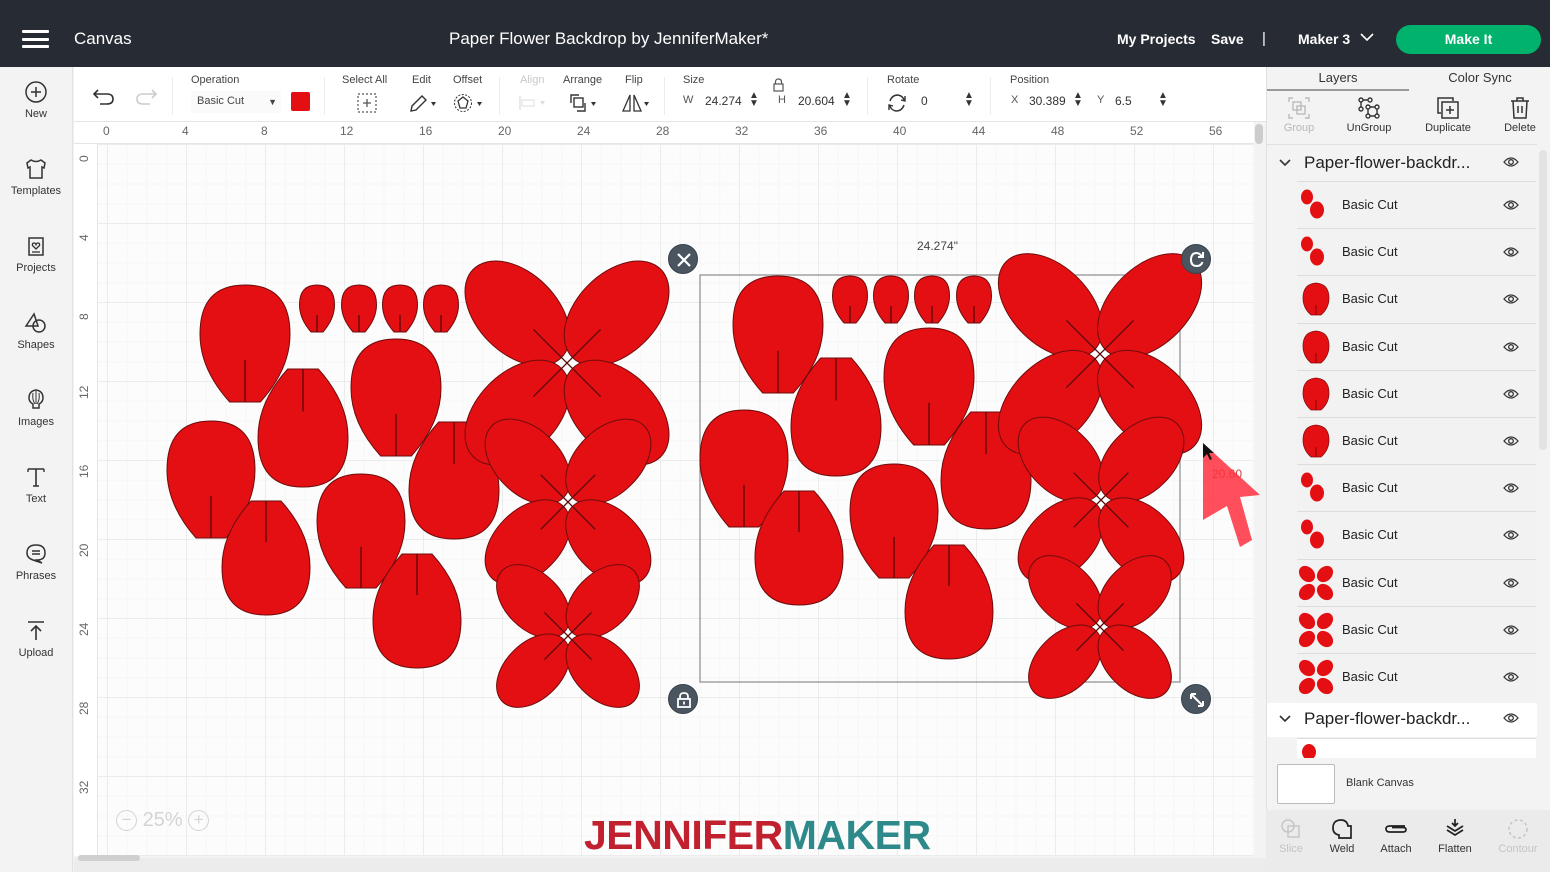 This screenshot has width=1550, height=872. I want to click on rotate-handle, so click(1196, 259).